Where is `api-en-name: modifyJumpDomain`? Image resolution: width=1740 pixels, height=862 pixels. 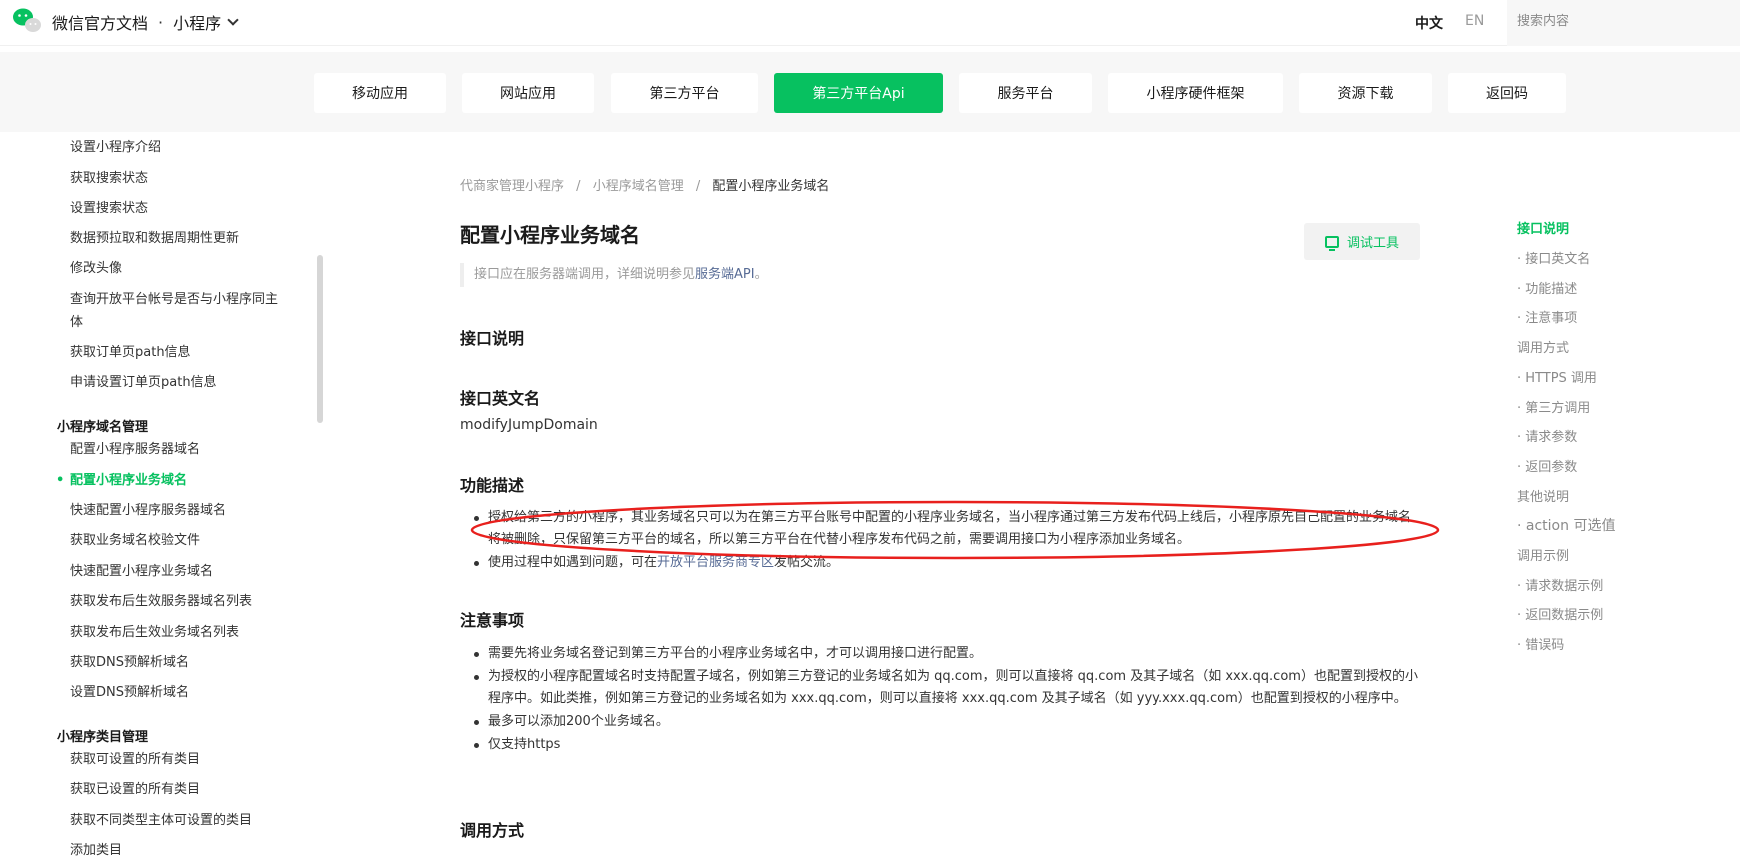 api-en-name: modifyJumpDomain is located at coordinates (529, 425).